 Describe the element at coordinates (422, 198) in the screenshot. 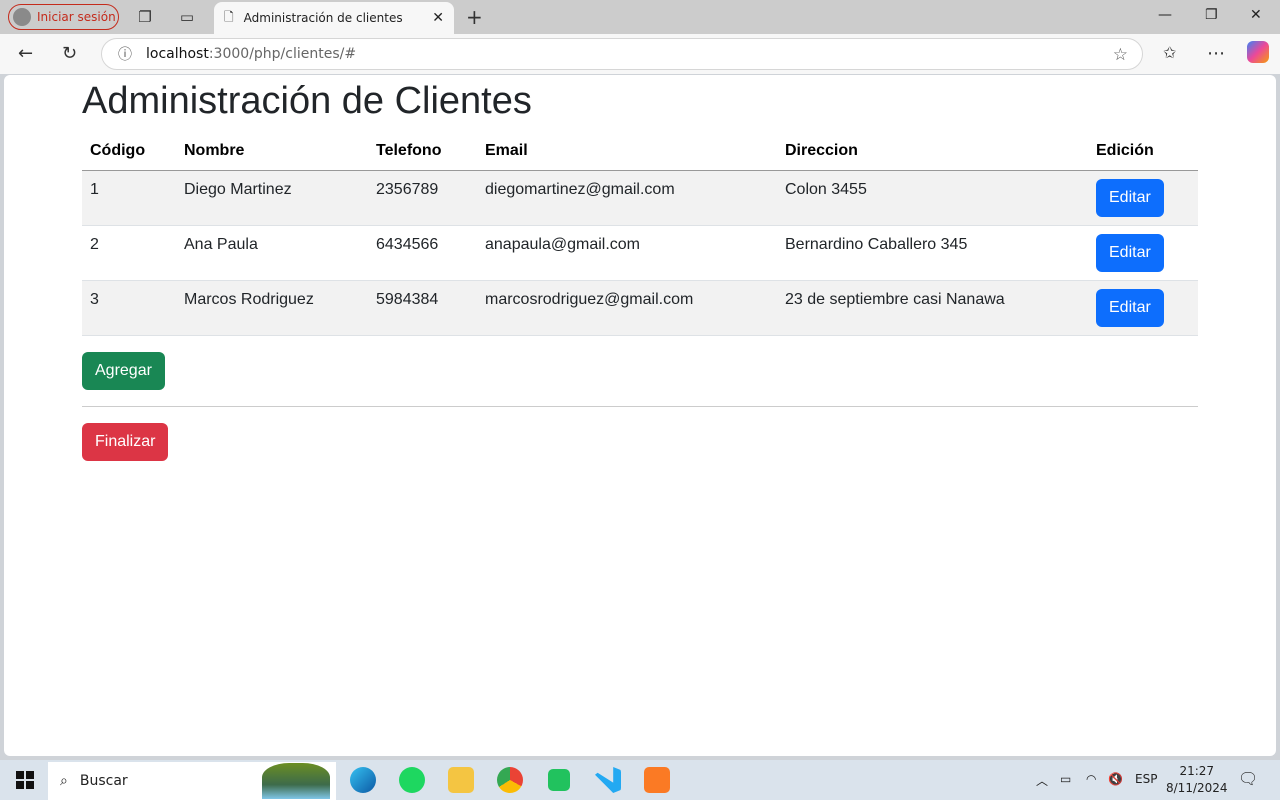

I see `cell-telefono: 2356789` at that location.